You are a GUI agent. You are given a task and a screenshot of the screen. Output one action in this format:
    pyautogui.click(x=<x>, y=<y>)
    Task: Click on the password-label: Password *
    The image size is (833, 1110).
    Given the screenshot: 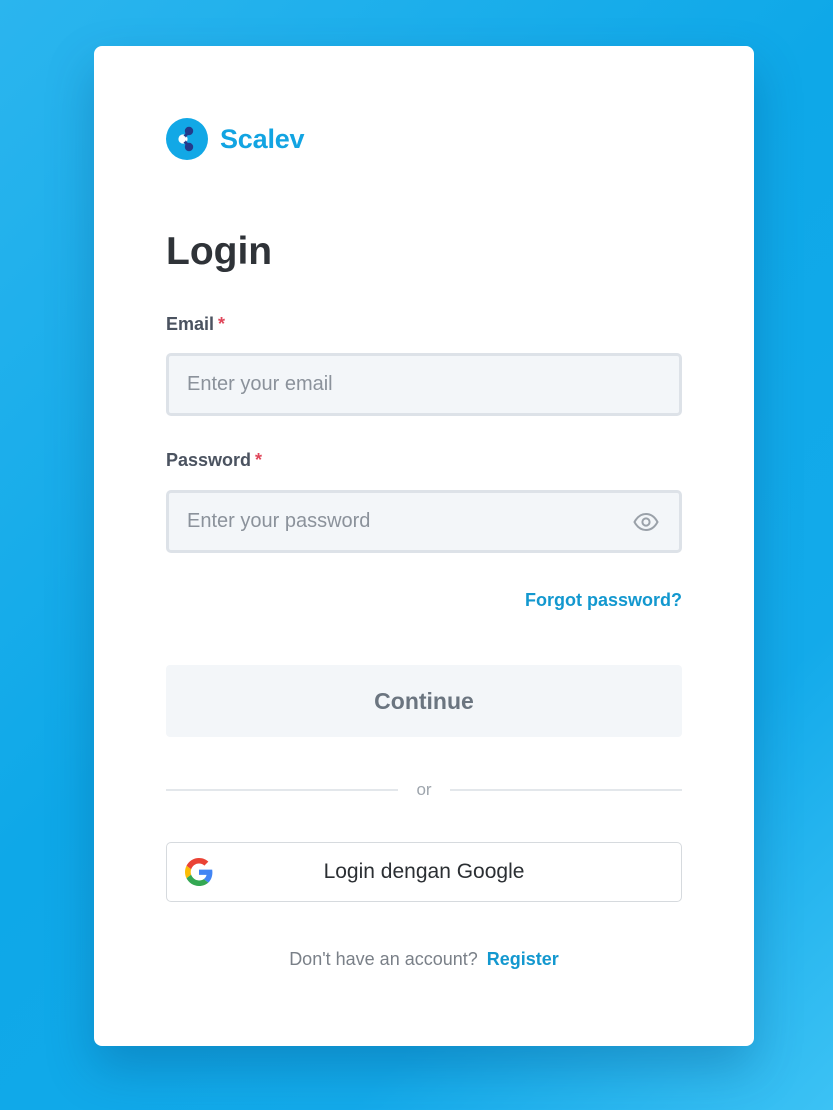 What is the action you would take?
    pyautogui.click(x=214, y=460)
    